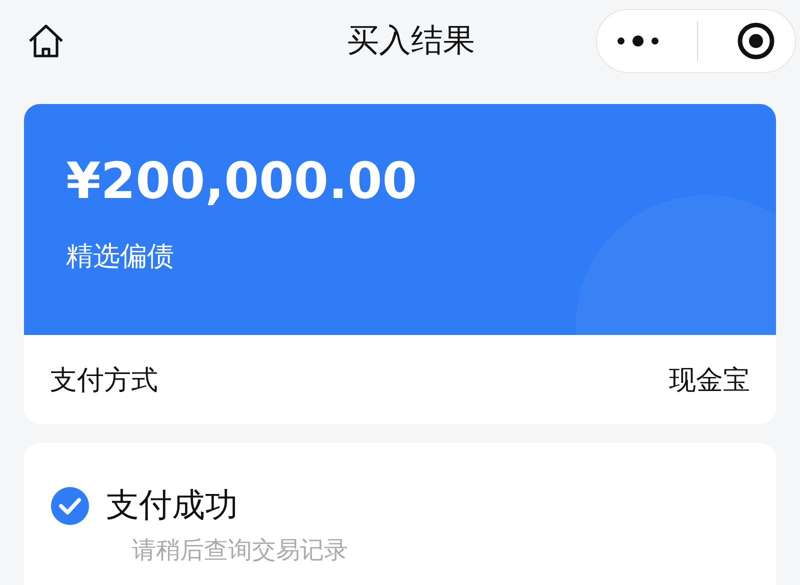 The width and height of the screenshot is (800, 585). Describe the element at coordinates (242, 181) in the screenshot. I see `amount: ¥200,000.00` at that location.